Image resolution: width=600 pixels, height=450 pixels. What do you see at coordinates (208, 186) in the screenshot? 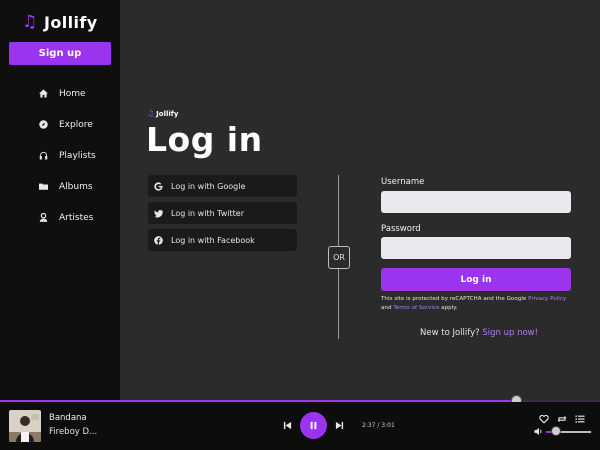
I see `google-login-label: Log in with Google` at bounding box center [208, 186].